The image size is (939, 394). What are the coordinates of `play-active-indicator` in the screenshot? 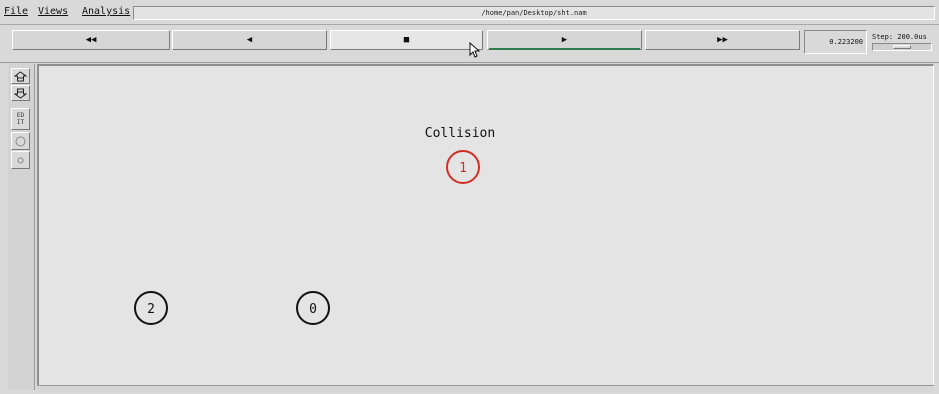 It's located at (564, 49).